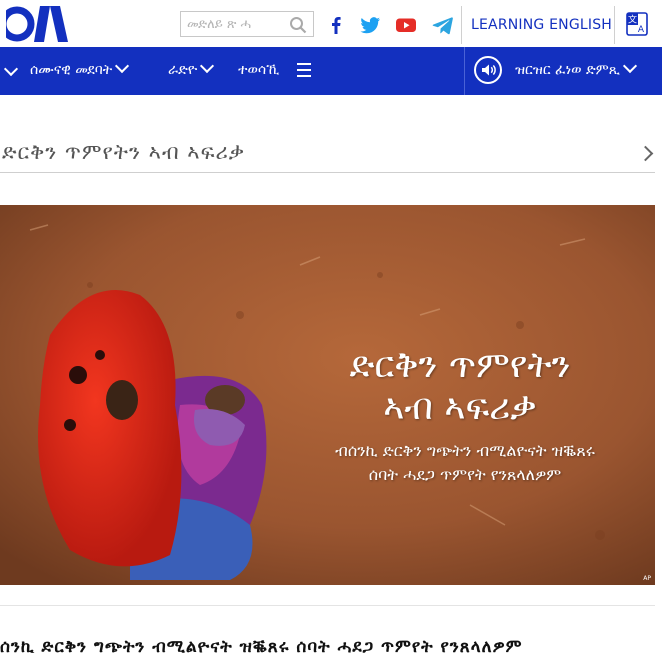 The width and height of the screenshot is (662, 662). I want to click on search-input, so click(235, 24).